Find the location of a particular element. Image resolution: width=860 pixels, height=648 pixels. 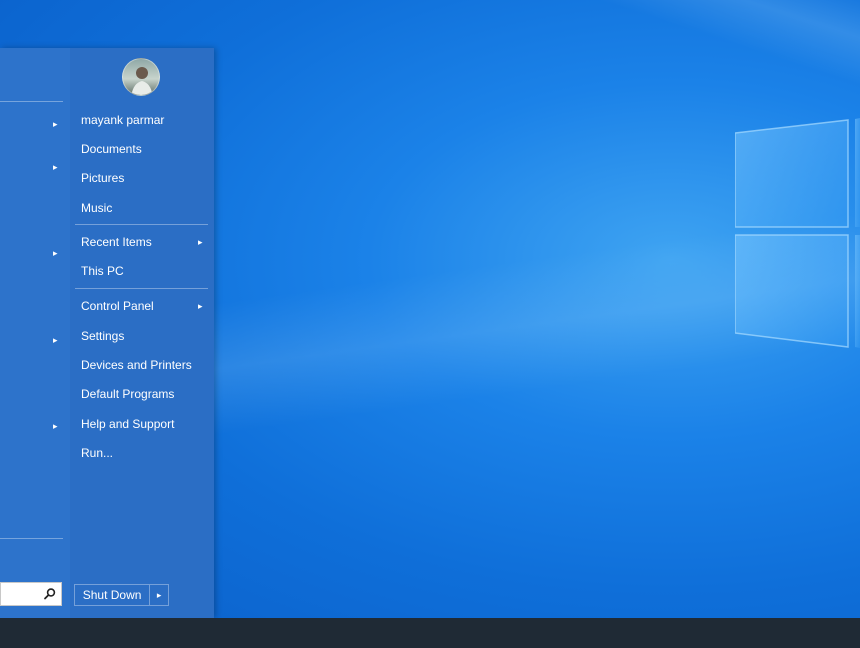

menu-item-settings: Settings is located at coordinates (102, 336).